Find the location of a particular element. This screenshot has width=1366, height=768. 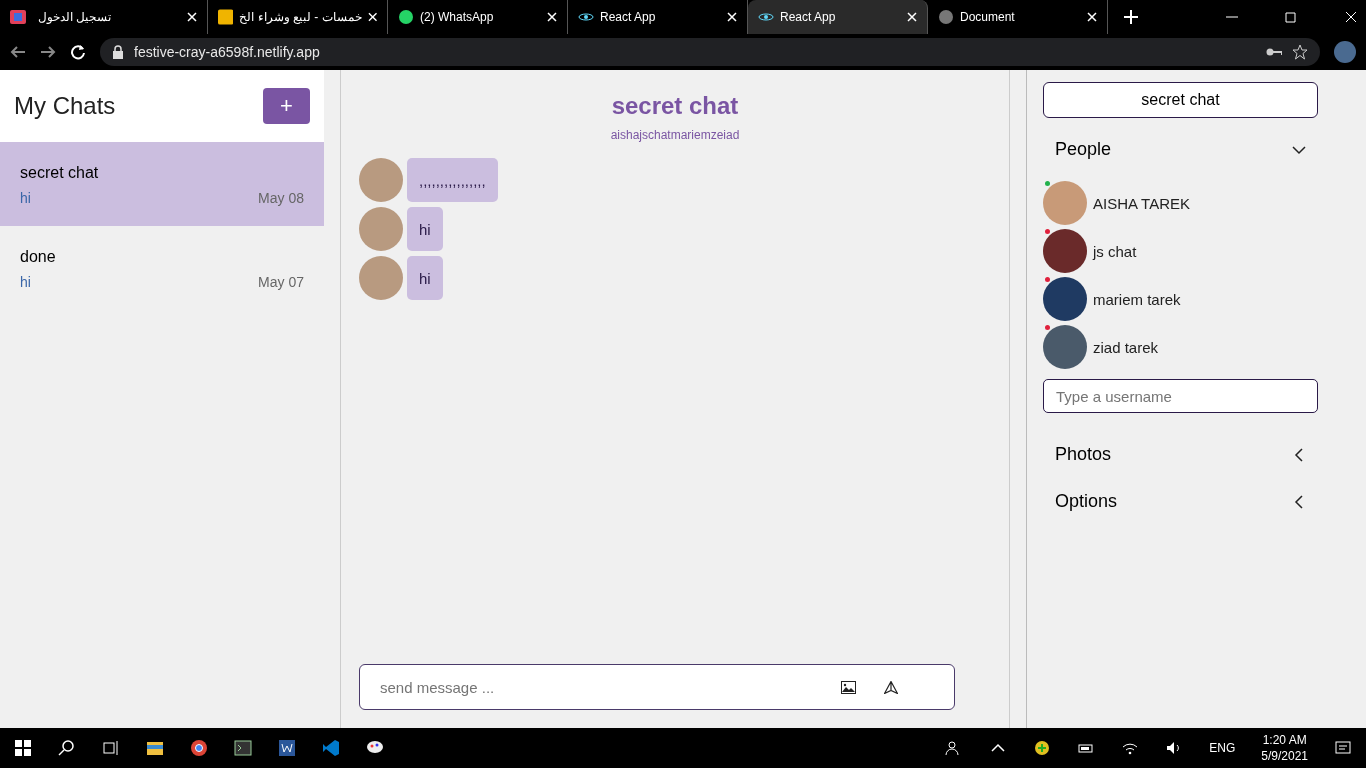

clock: 1:20 AM 5/9/2021 is located at coordinates (1284, 748).